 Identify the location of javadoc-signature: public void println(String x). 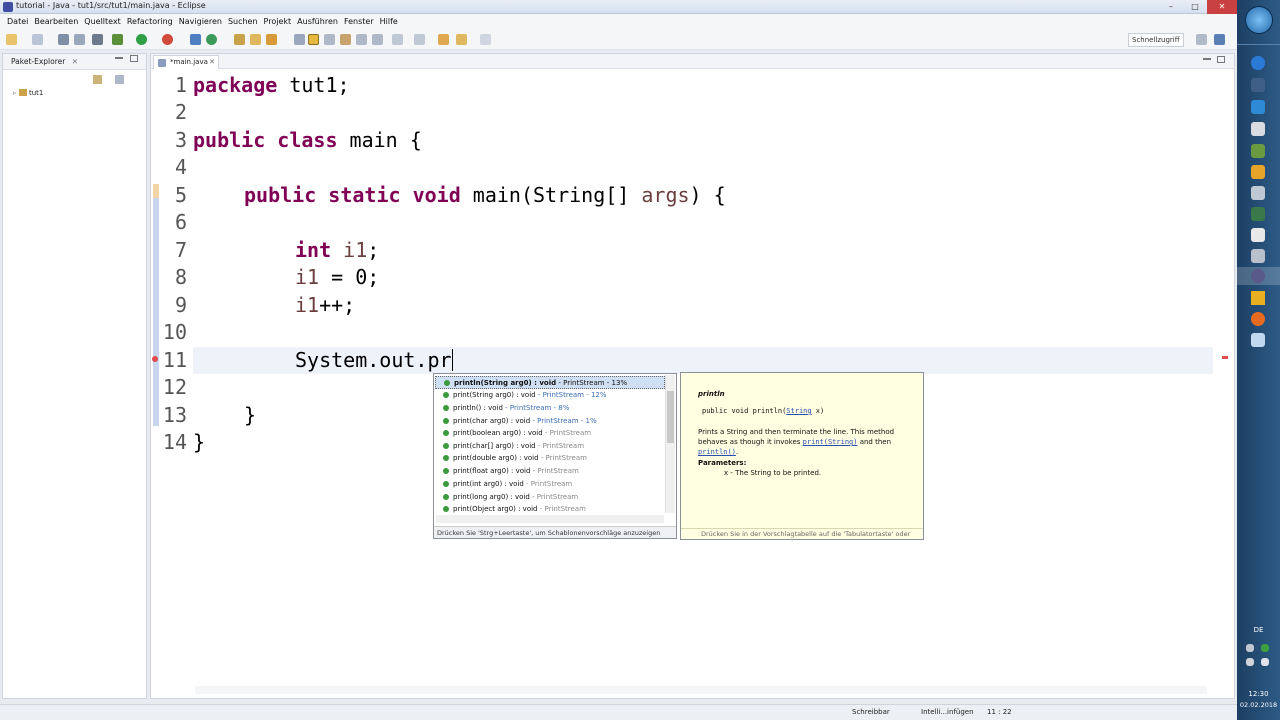
(763, 411).